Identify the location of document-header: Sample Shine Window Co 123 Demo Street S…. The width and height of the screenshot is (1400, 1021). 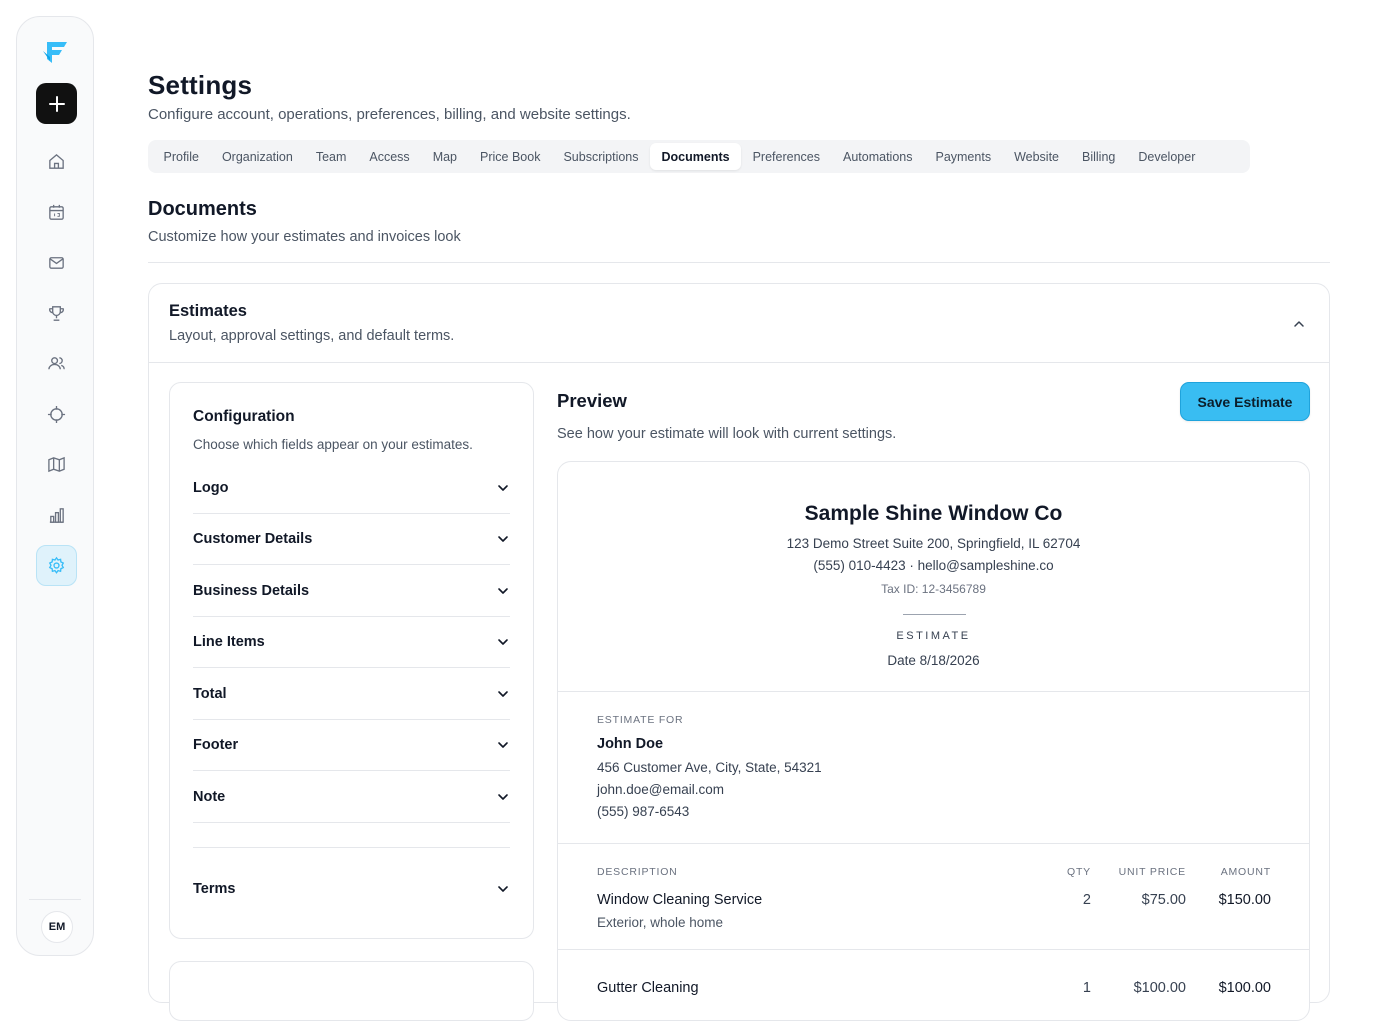
(933, 577).